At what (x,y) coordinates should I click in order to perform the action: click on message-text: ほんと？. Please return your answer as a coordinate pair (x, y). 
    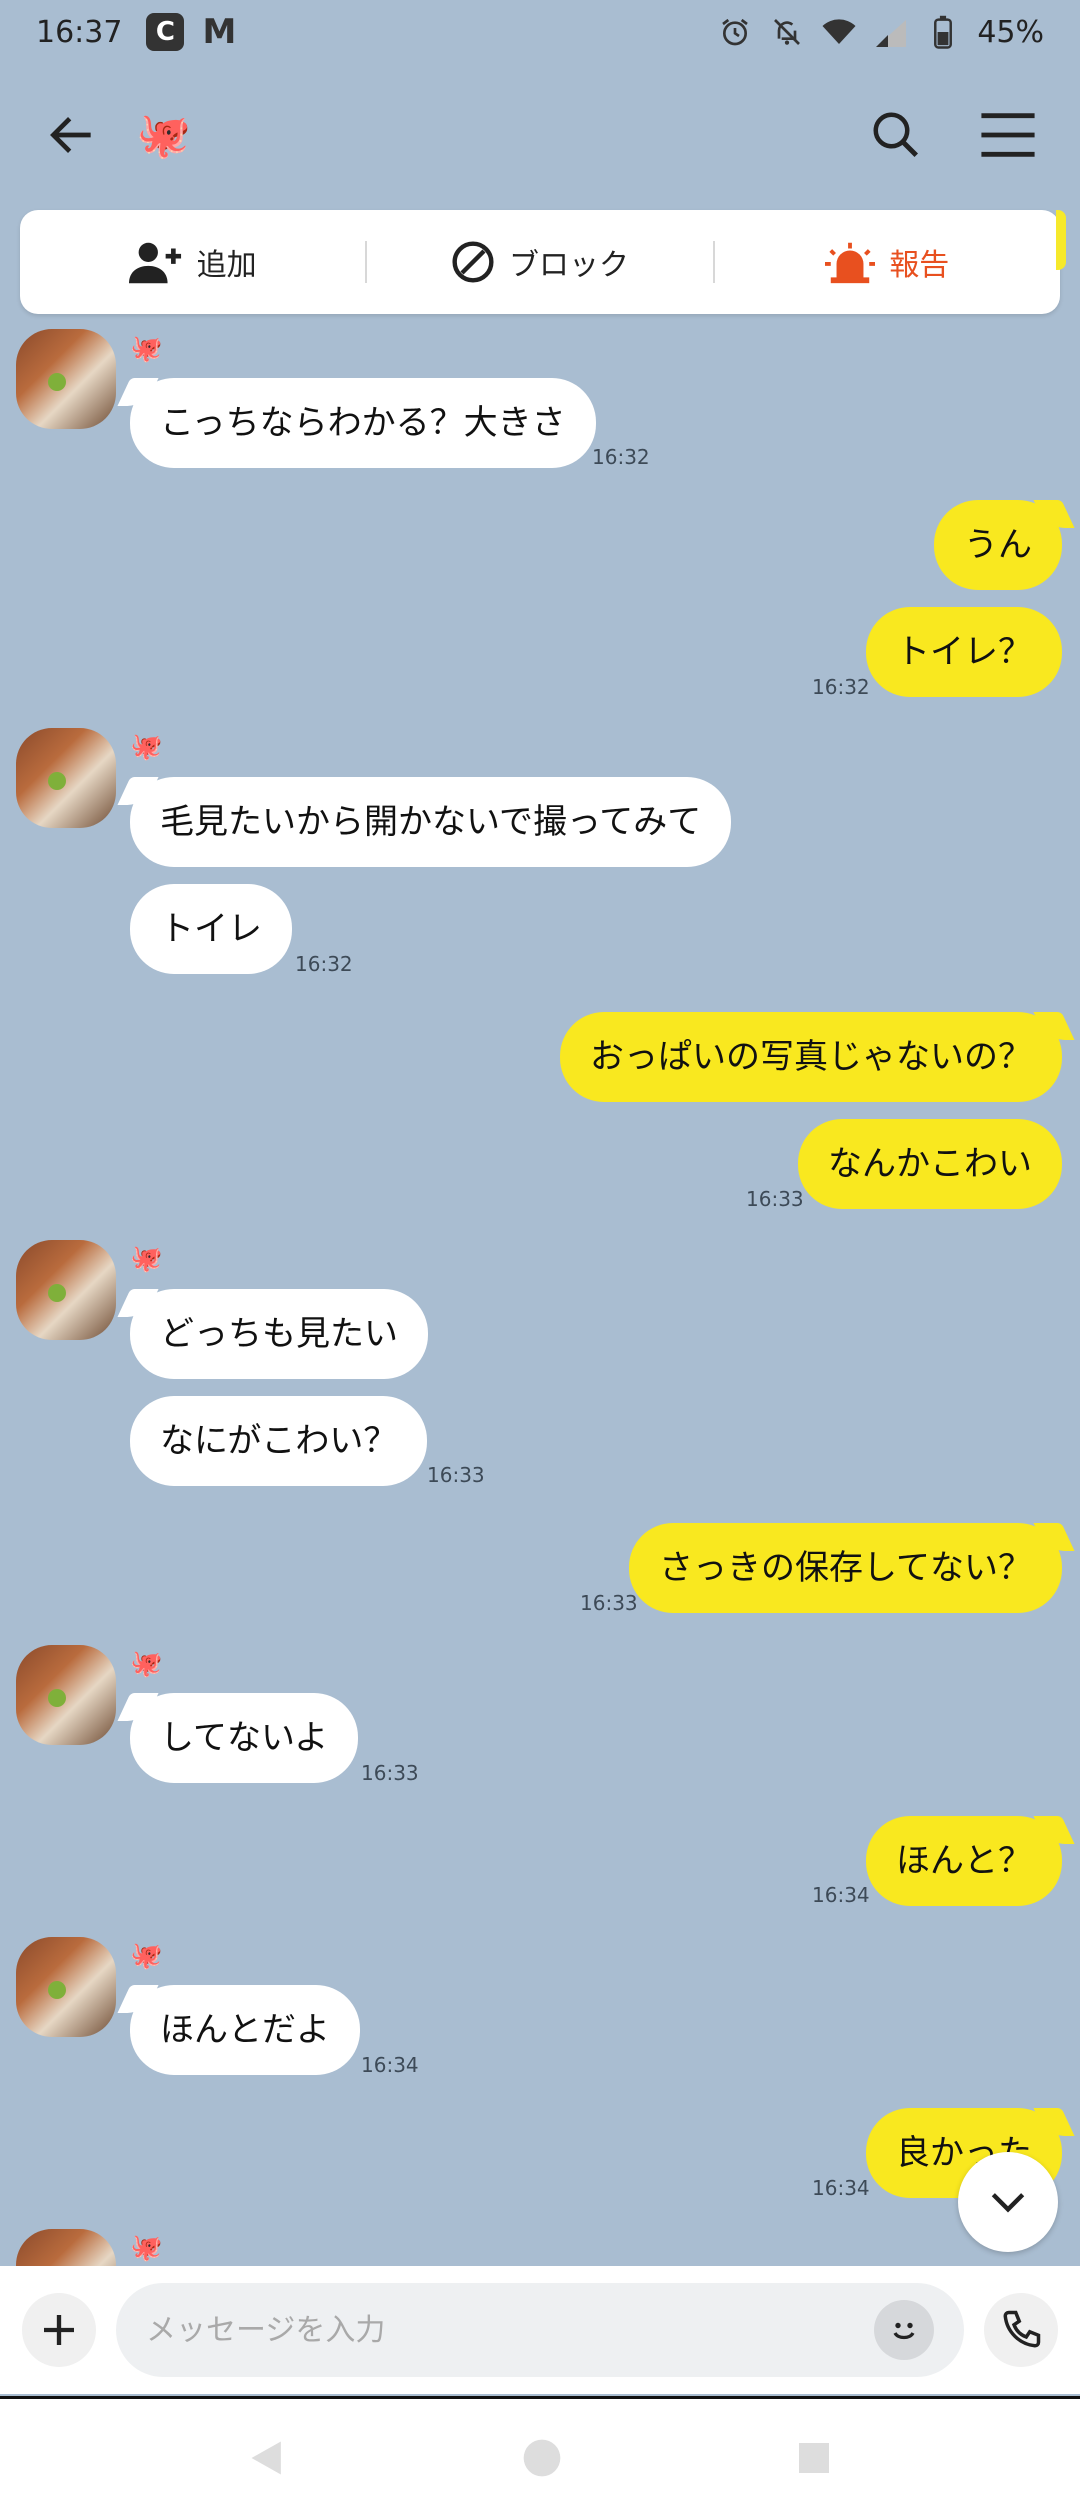
    Looking at the image, I should click on (964, 1861).